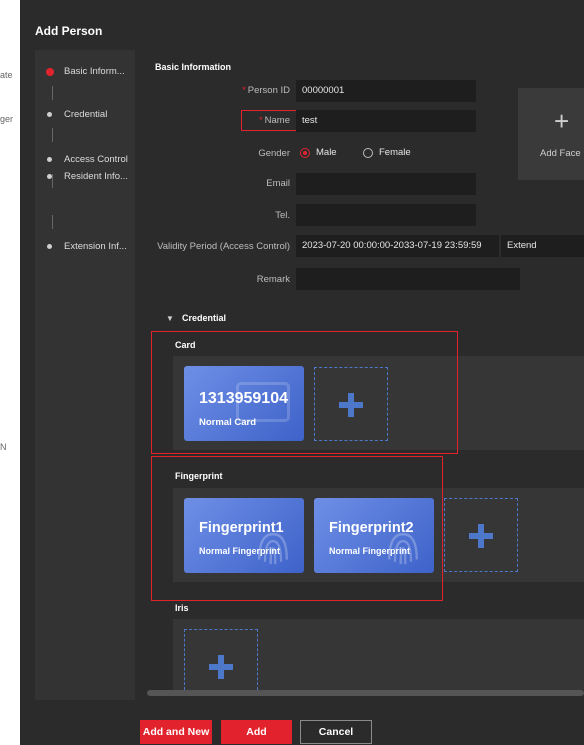 This screenshot has width=584, height=745. What do you see at coordinates (551, 134) in the screenshot?
I see `add-face-button: + Add Face` at bounding box center [551, 134].